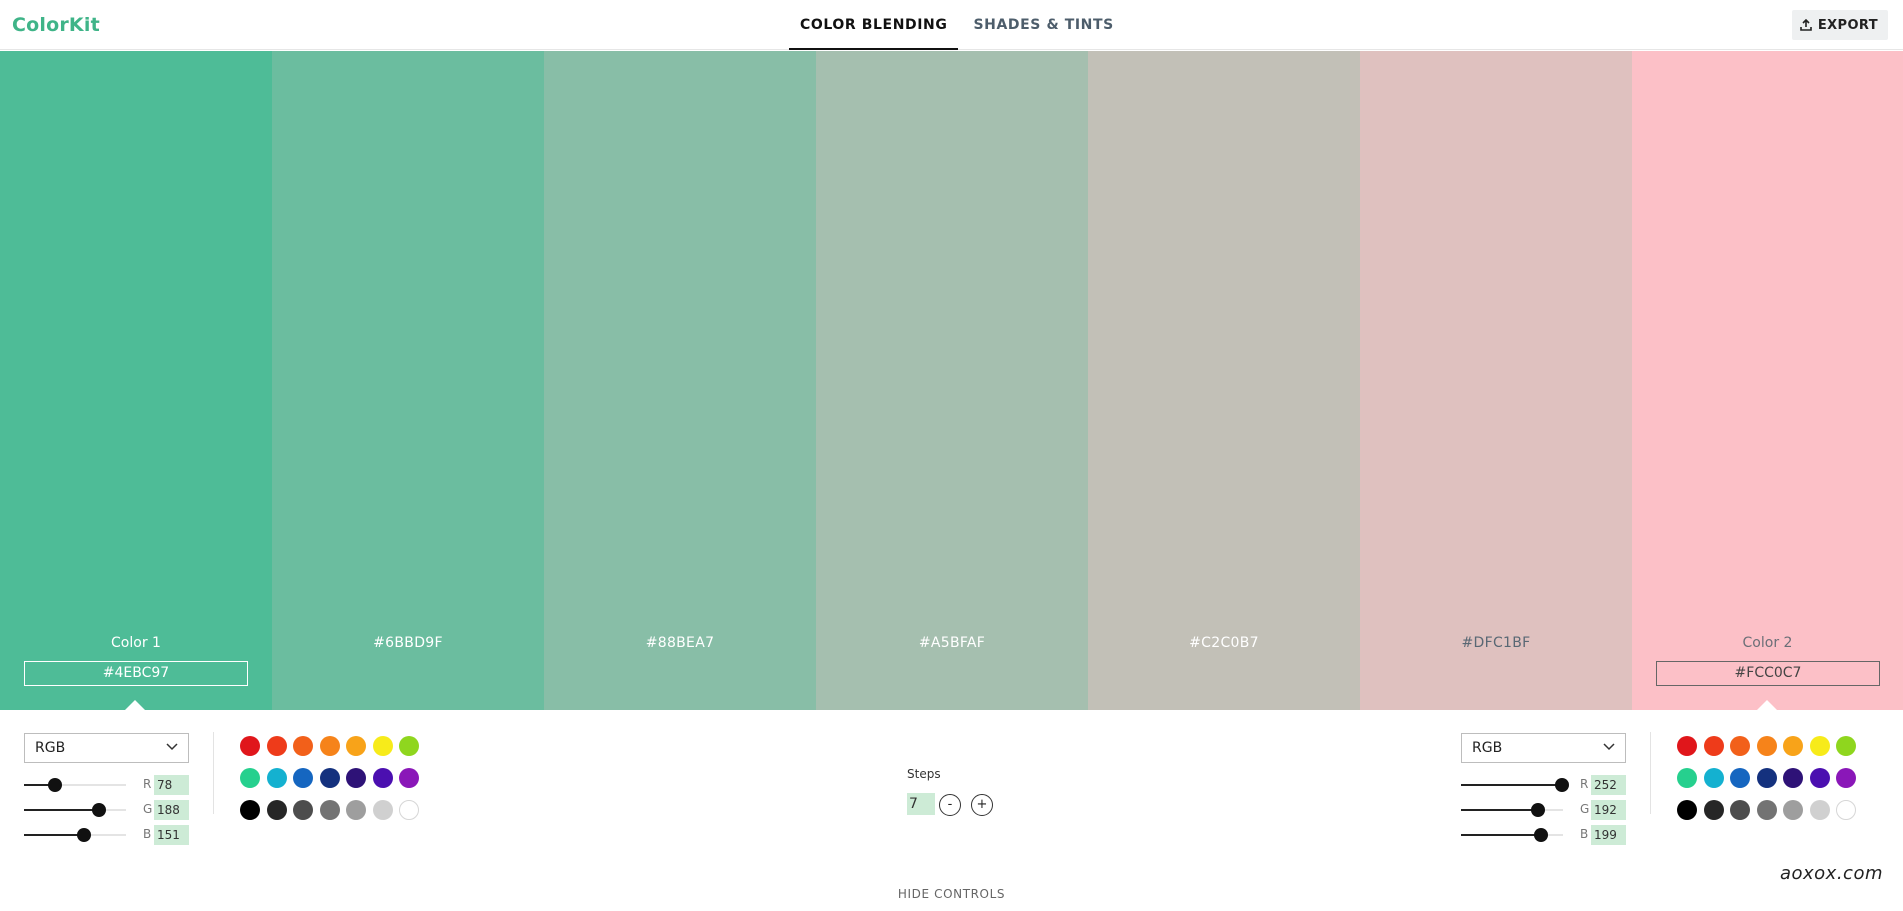 This screenshot has height=911, width=1903. Describe the element at coordinates (1608, 785) in the screenshot. I see `color-2-r-input: 252` at that location.